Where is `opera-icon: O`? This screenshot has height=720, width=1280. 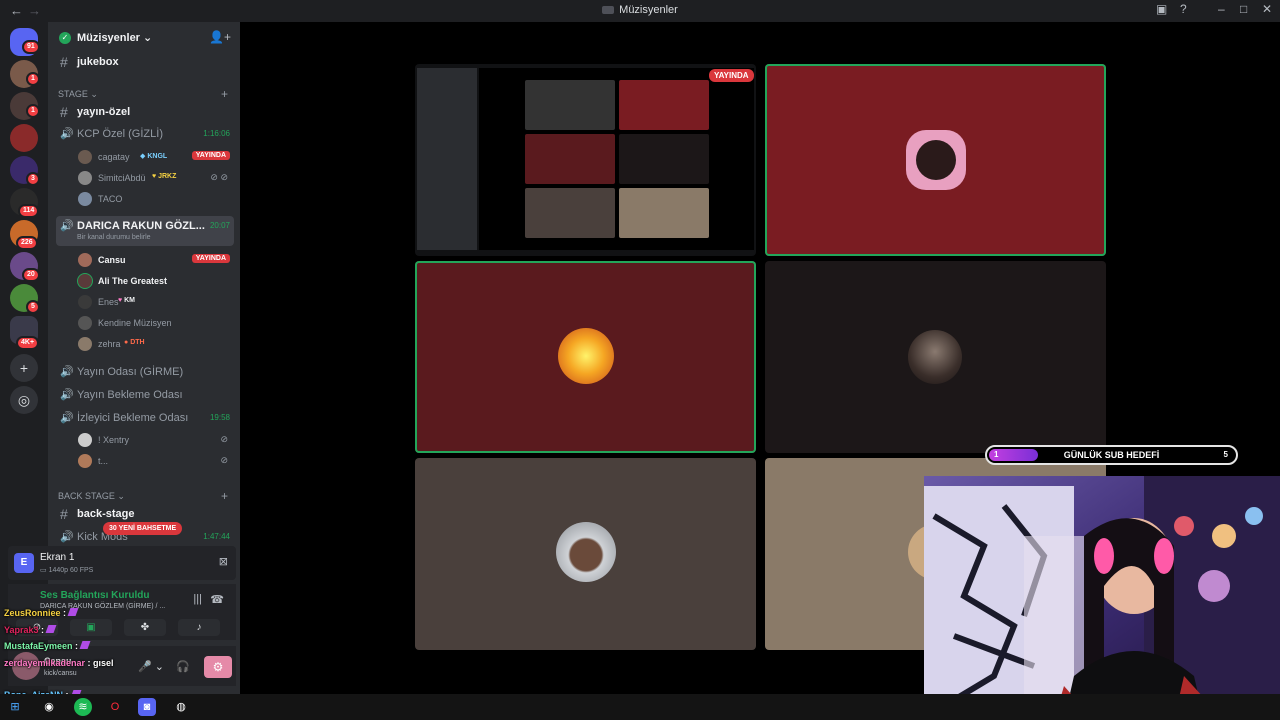 opera-icon: O is located at coordinates (115, 707).